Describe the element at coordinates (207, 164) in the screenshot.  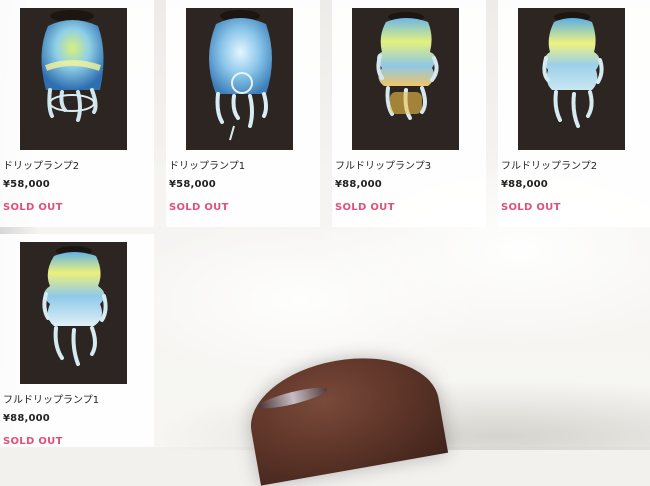
I see `product-title: ドリップランプ1` at that location.